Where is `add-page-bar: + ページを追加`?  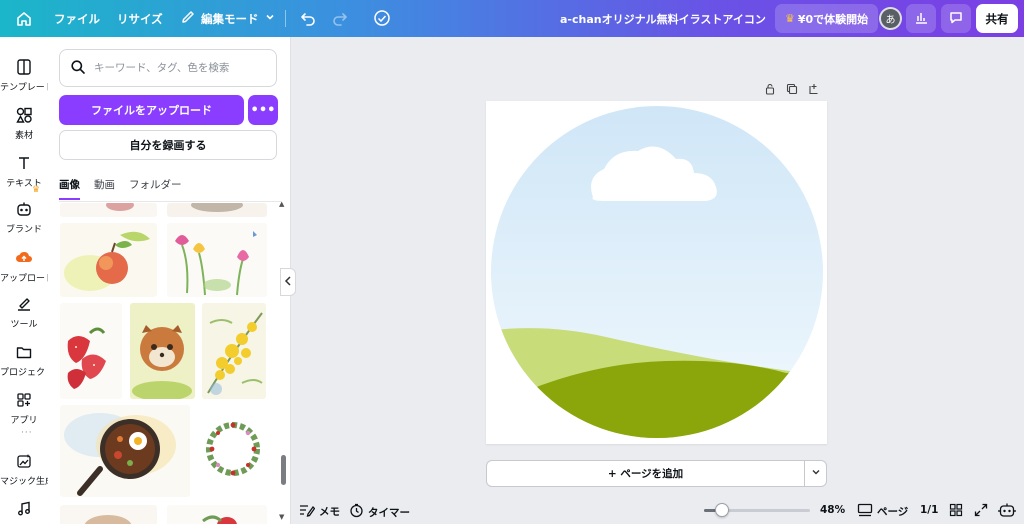
add-page-bar: + ページを追加 is located at coordinates (656, 473).